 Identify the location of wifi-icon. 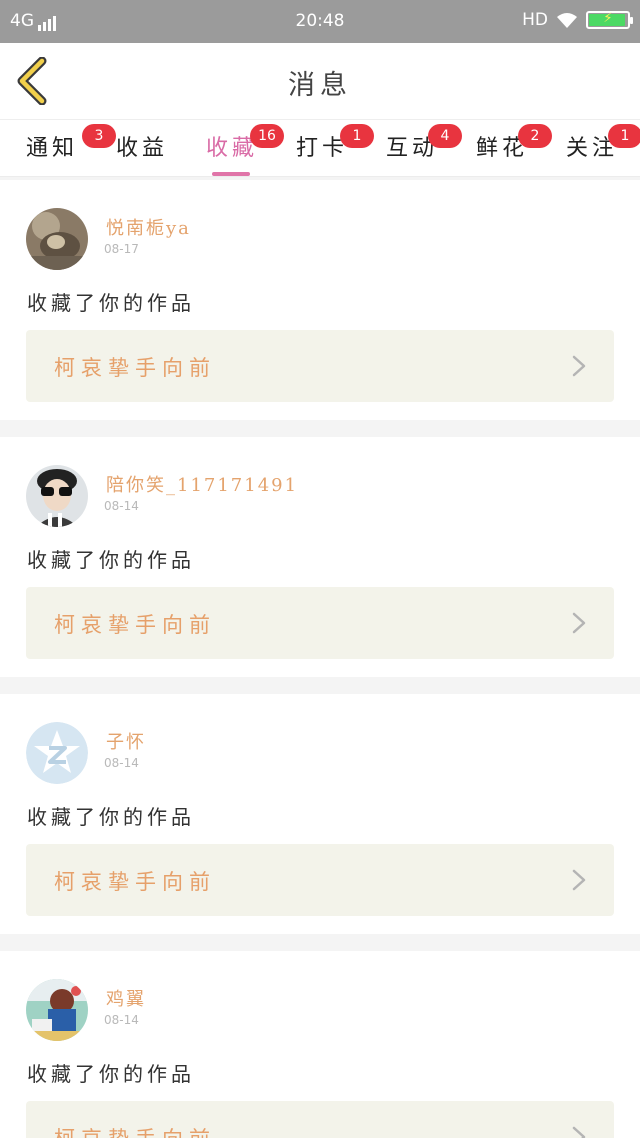
(567, 20).